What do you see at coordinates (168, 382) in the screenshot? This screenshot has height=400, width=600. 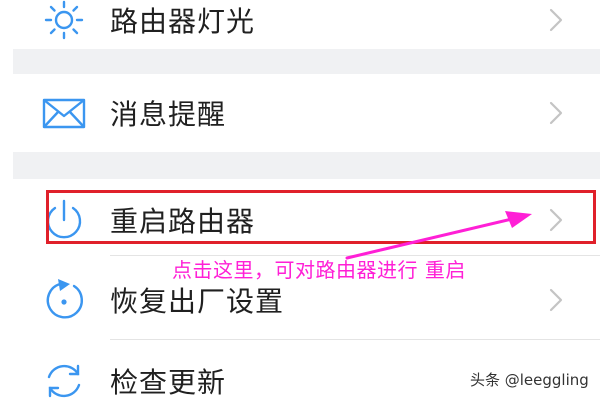 I see `settings-item-label: 检查更新` at bounding box center [168, 382].